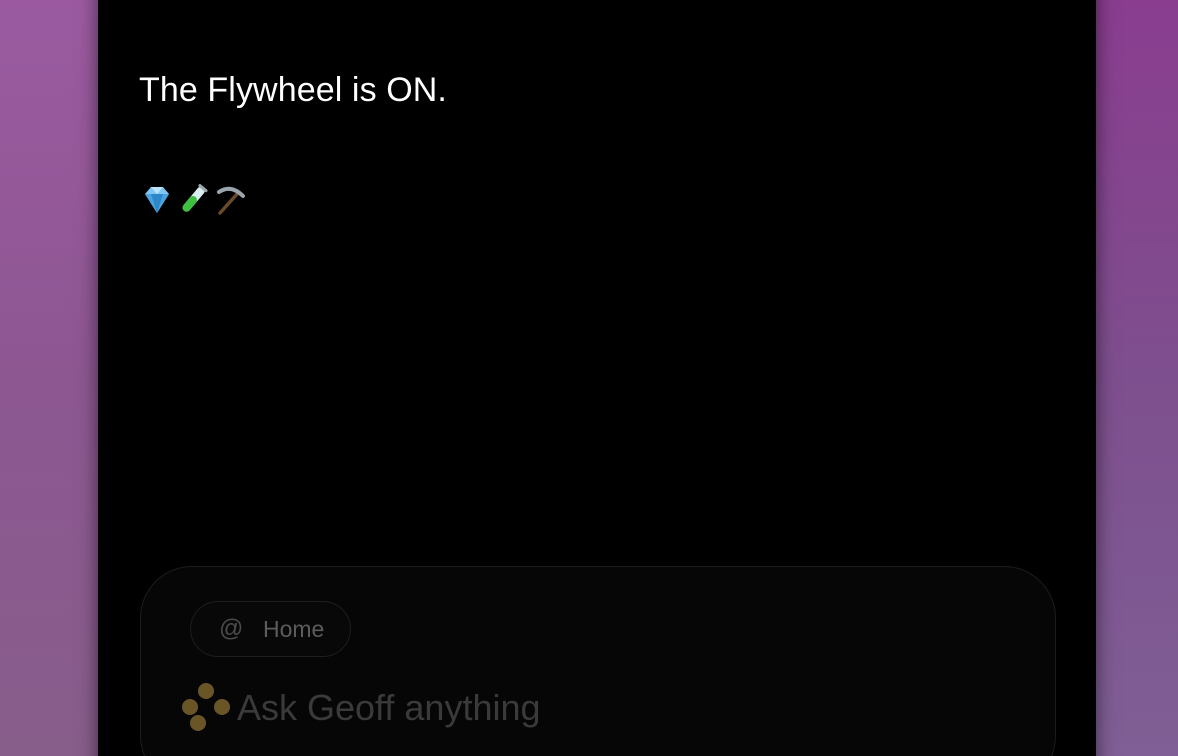  Describe the element at coordinates (294, 628) in the screenshot. I see `context-chip-label: Home` at that location.